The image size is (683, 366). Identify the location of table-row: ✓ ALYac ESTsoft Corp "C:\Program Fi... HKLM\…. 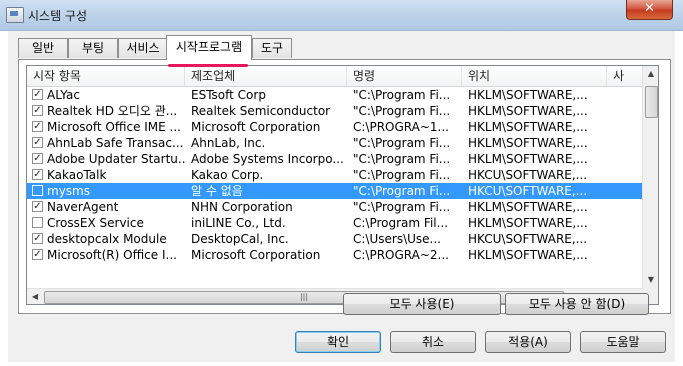
(334, 95).